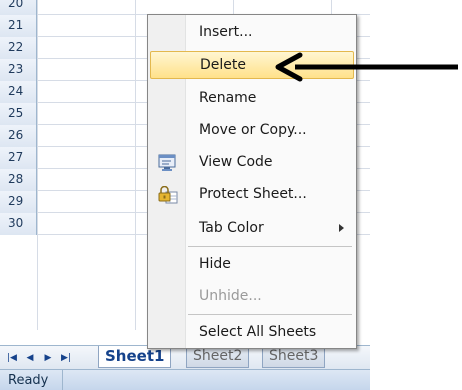 Image resolution: width=462 pixels, height=390 pixels. What do you see at coordinates (18, 114) in the screenshot?
I see `row-header: 25` at bounding box center [18, 114].